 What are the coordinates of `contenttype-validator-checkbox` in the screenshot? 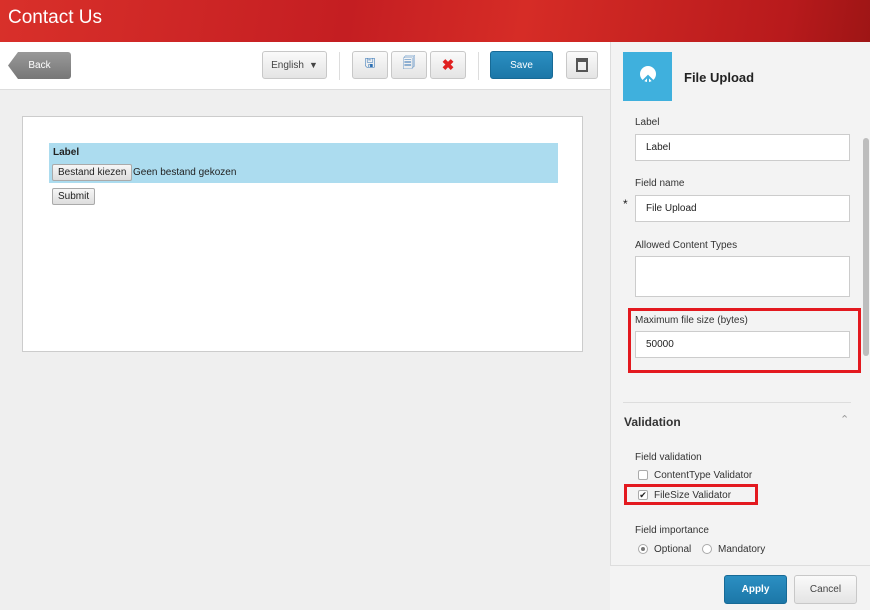 It's located at (643, 475).